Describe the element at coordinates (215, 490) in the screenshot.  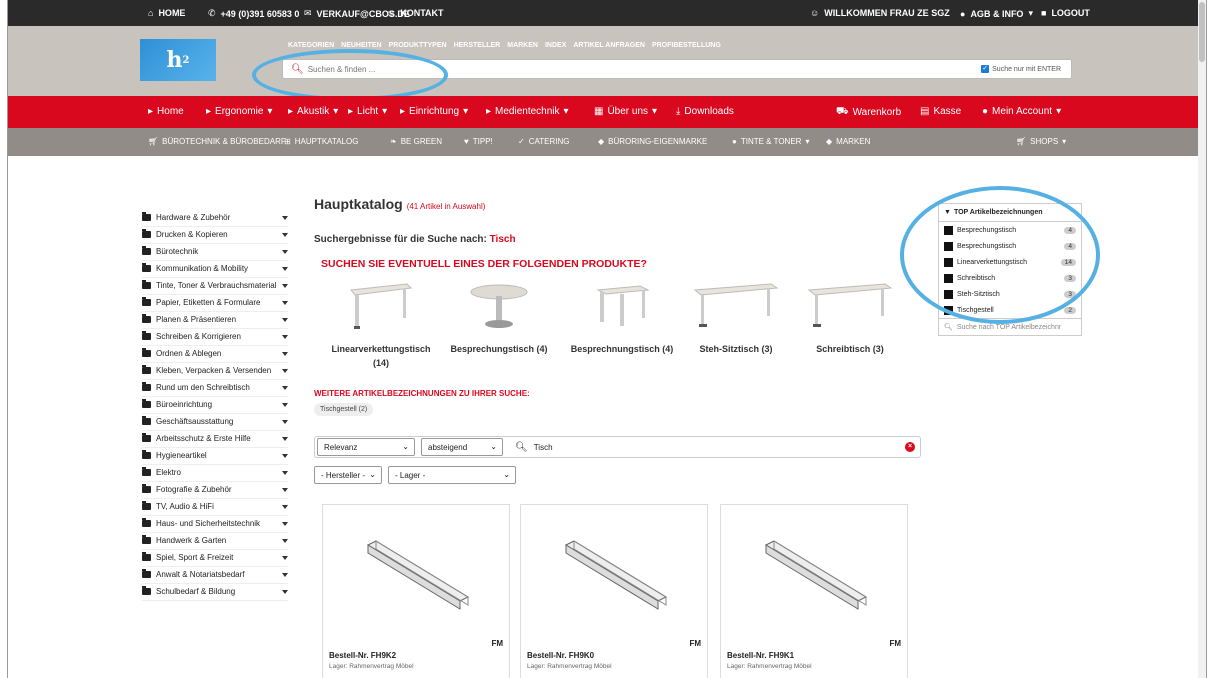
I see `sidebar-category: Fotografie & Zubehör` at that location.